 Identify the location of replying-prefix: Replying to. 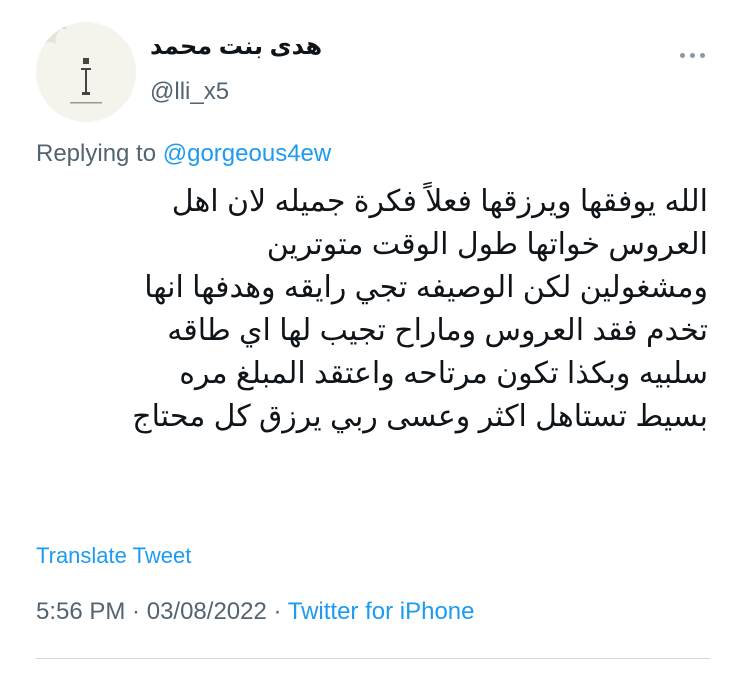
(96, 153).